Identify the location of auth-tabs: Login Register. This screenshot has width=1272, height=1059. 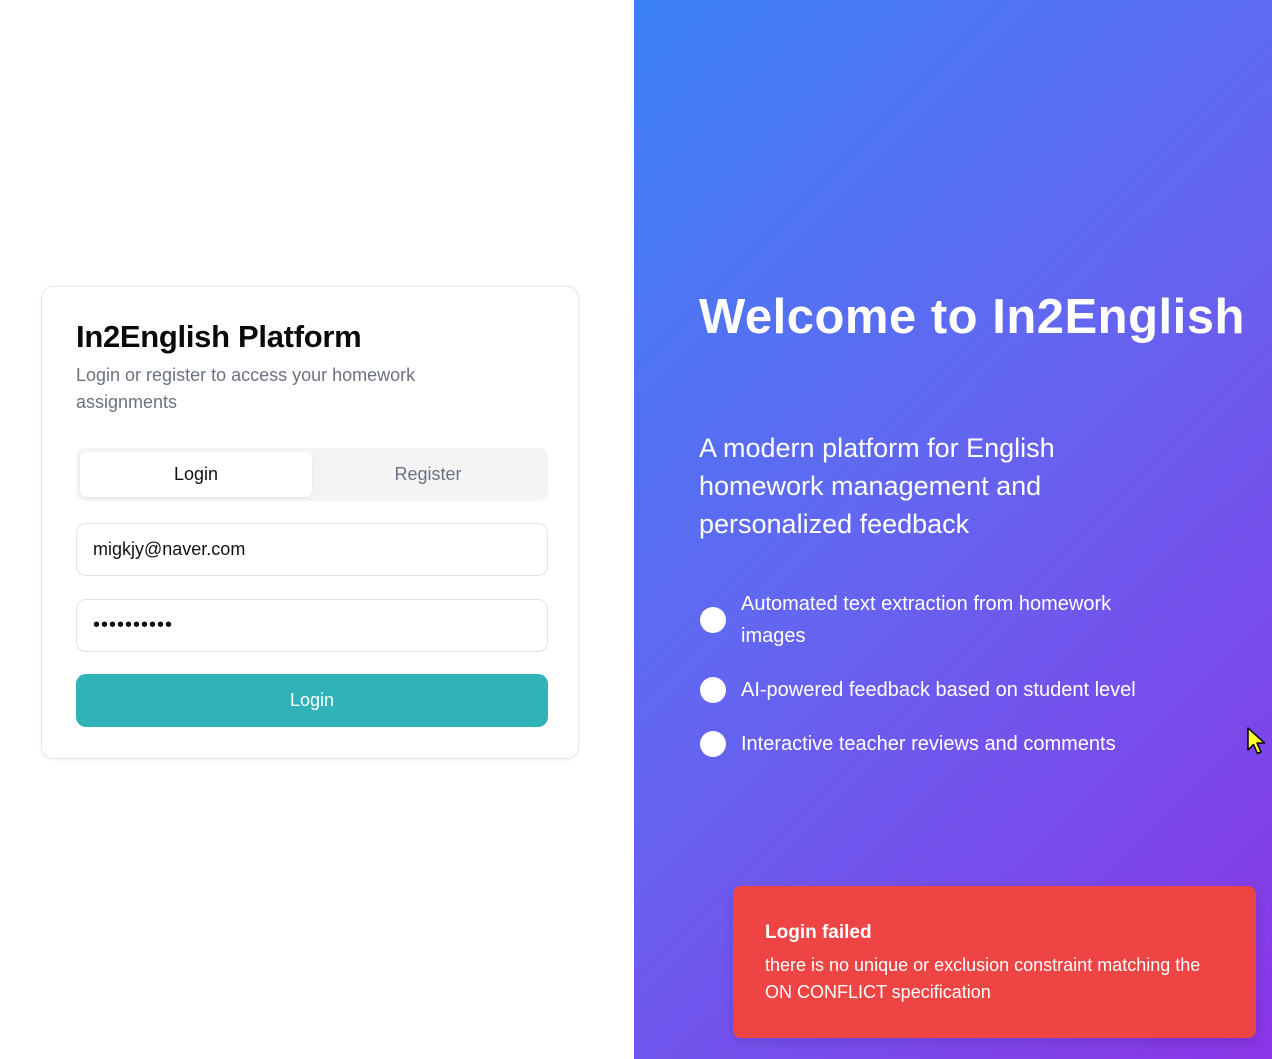
(312, 474).